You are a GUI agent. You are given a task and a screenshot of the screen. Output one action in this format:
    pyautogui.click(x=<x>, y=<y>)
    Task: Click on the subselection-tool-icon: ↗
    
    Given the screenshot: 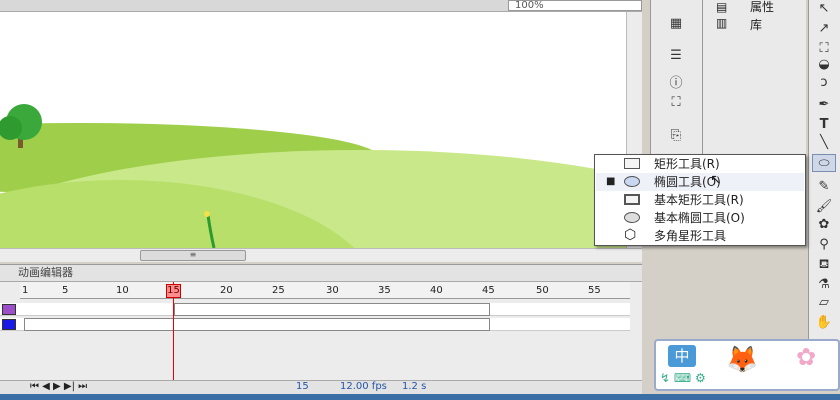 What is the action you would take?
    pyautogui.click(x=824, y=29)
    